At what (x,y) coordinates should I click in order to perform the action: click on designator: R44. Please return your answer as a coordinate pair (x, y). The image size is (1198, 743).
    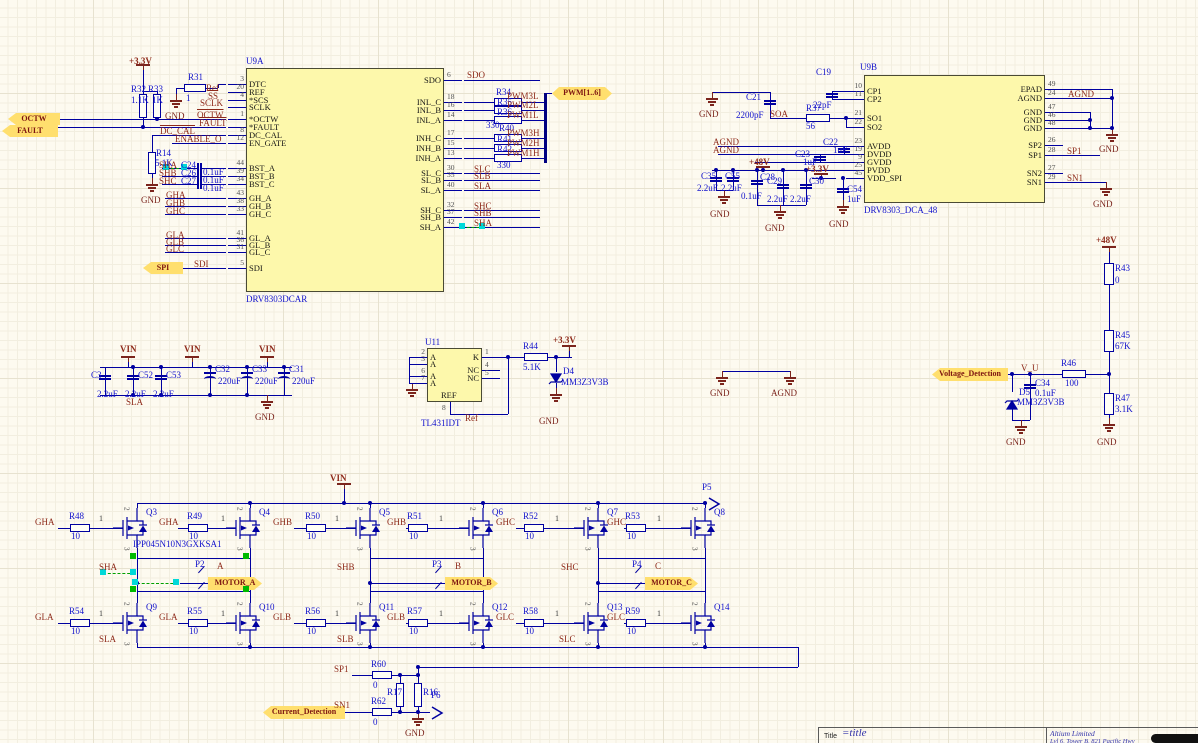
    Looking at the image, I should click on (530, 346).